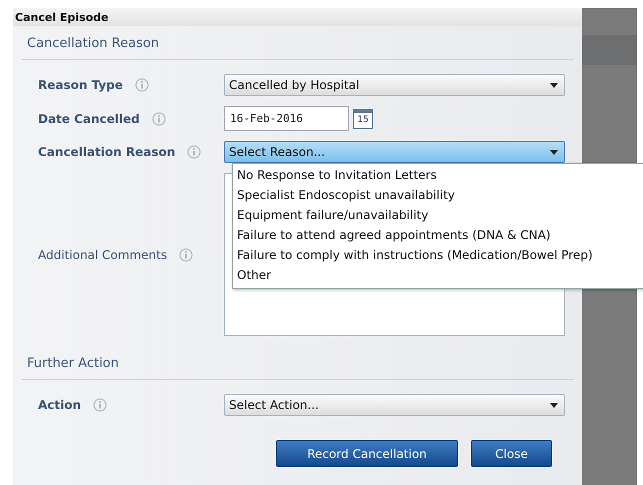 The height and width of the screenshot is (485, 643). What do you see at coordinates (438, 216) in the screenshot?
I see `dropdown-option: Equipment failure/unavailability` at bounding box center [438, 216].